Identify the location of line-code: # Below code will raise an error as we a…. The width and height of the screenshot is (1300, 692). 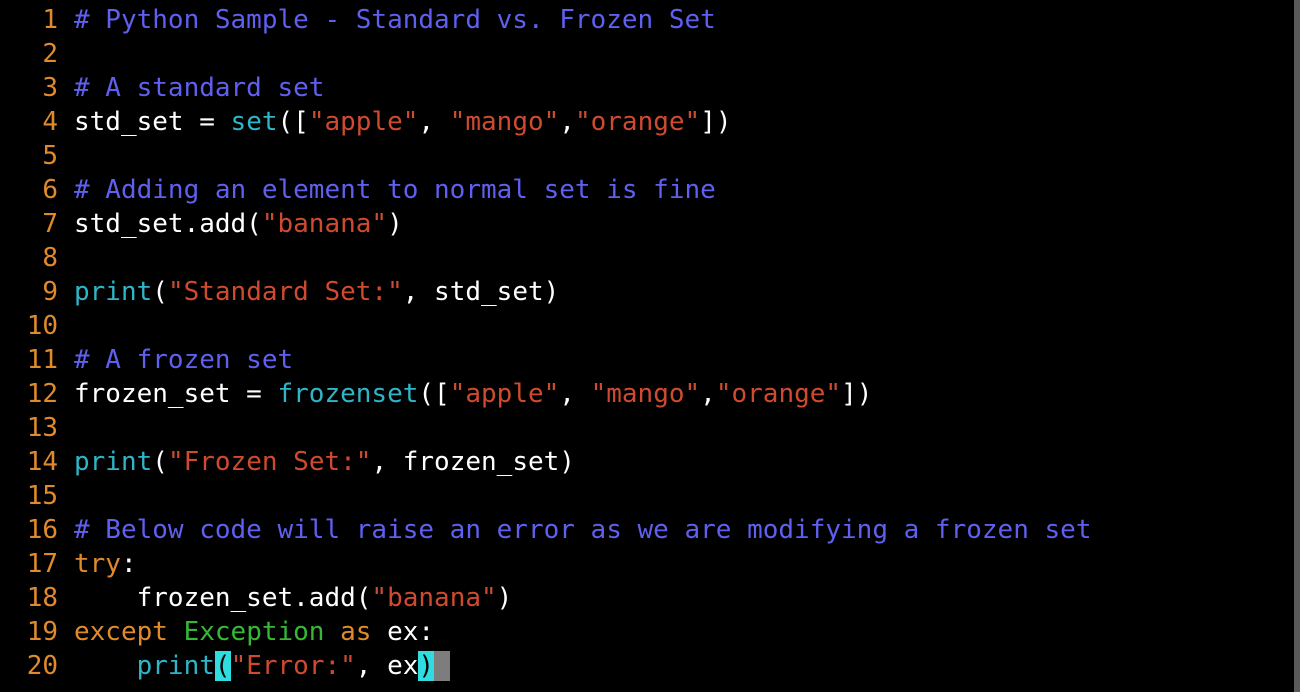
(582, 530).